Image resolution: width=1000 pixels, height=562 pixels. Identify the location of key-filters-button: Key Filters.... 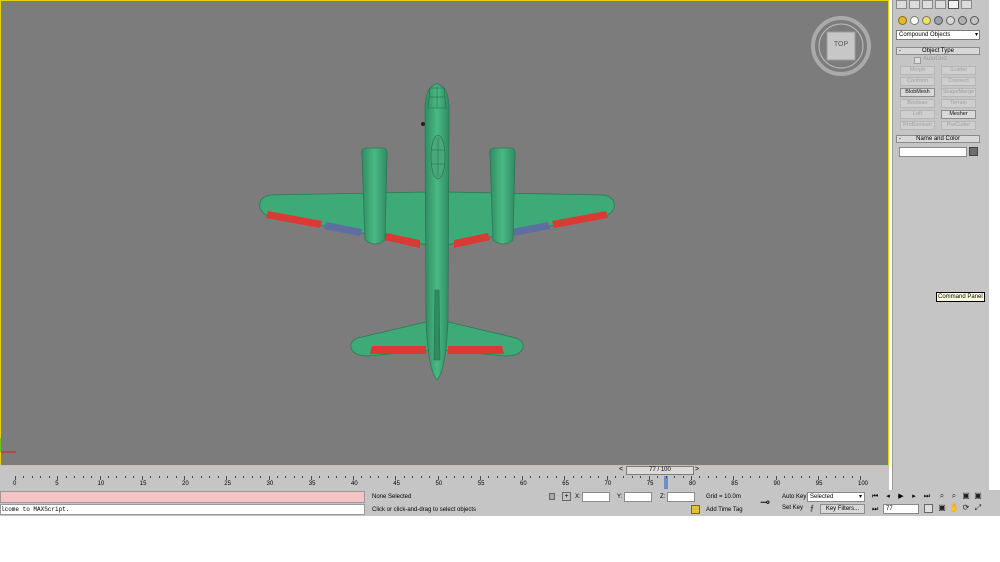
(842, 509).